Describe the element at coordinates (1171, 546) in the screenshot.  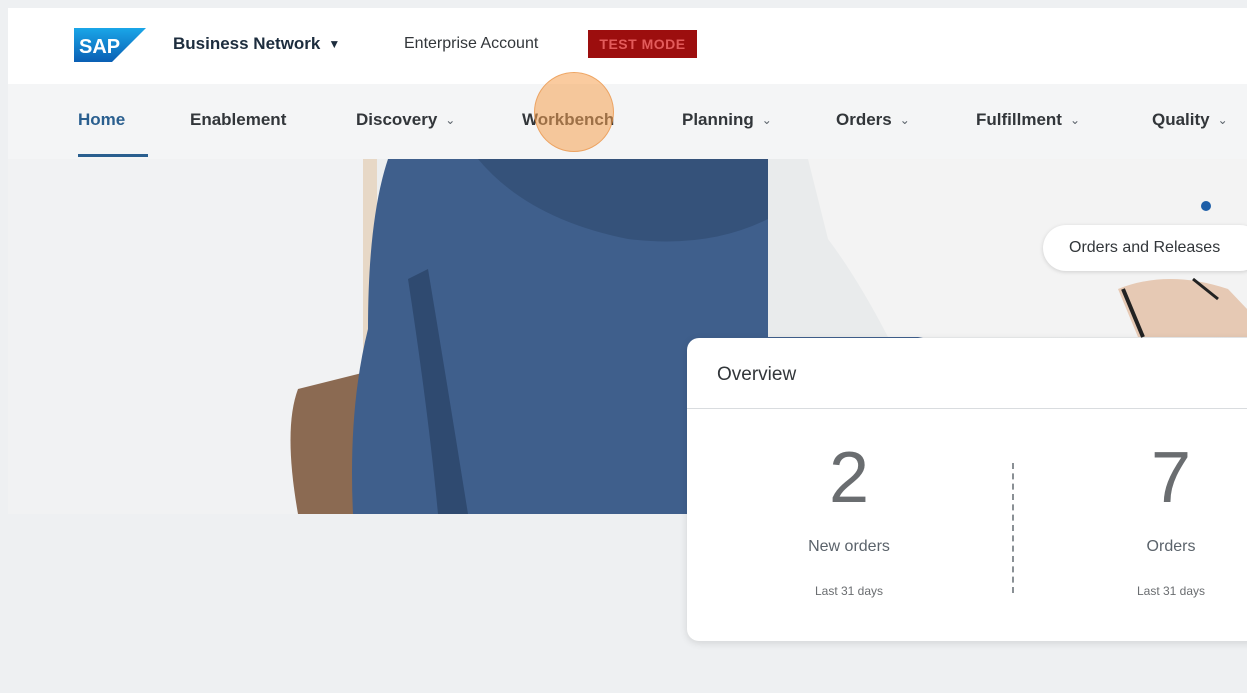
I see `kpi-label: Orders` at that location.